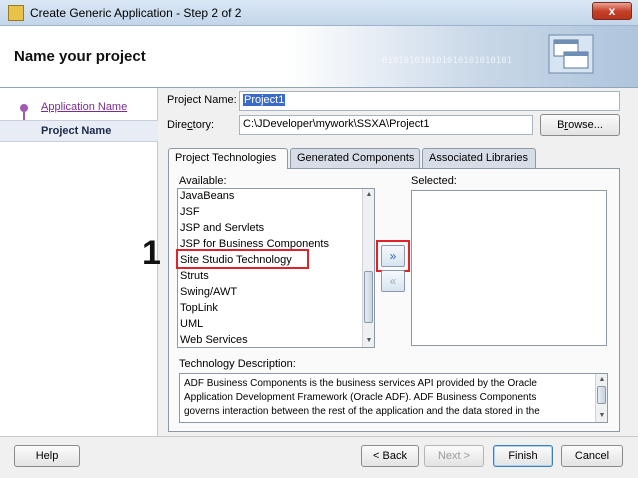  I want to click on window-title: Create Generic Application - Step 2 of 2, so click(136, 13).